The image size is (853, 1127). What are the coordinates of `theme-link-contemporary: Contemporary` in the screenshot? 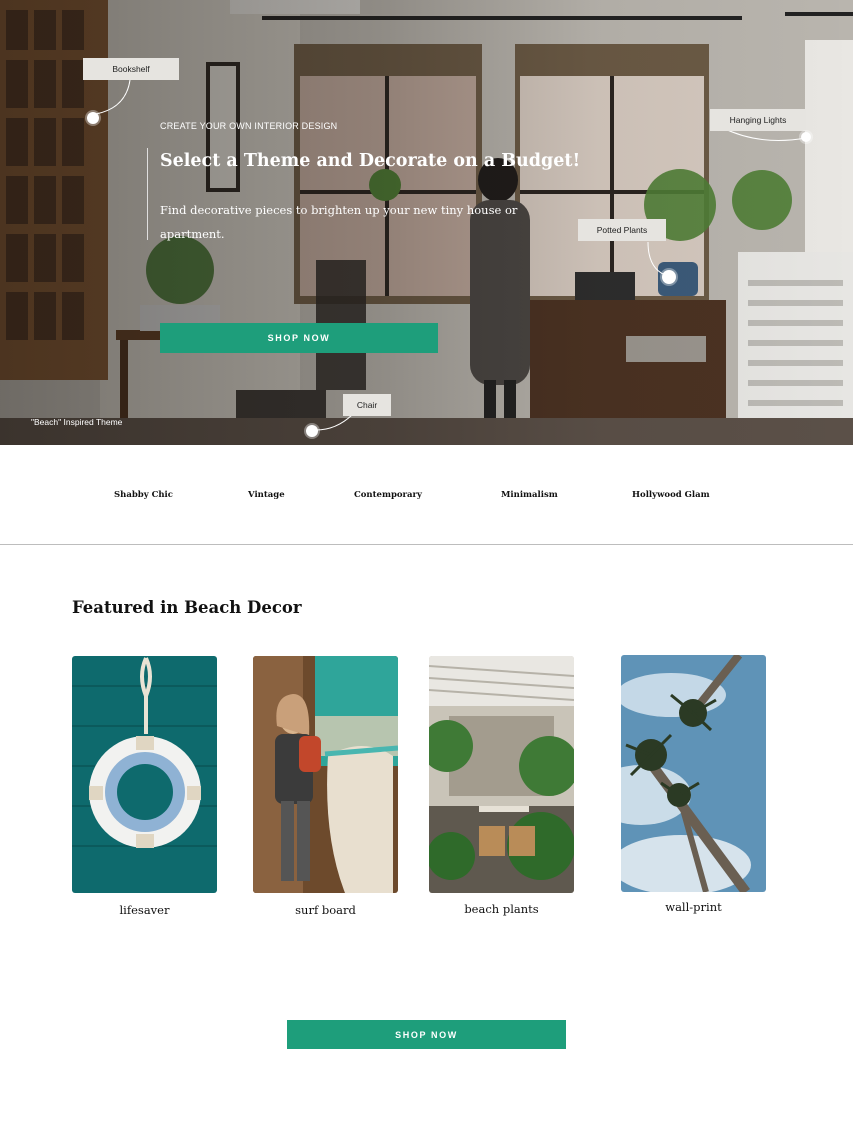 It's located at (388, 495).